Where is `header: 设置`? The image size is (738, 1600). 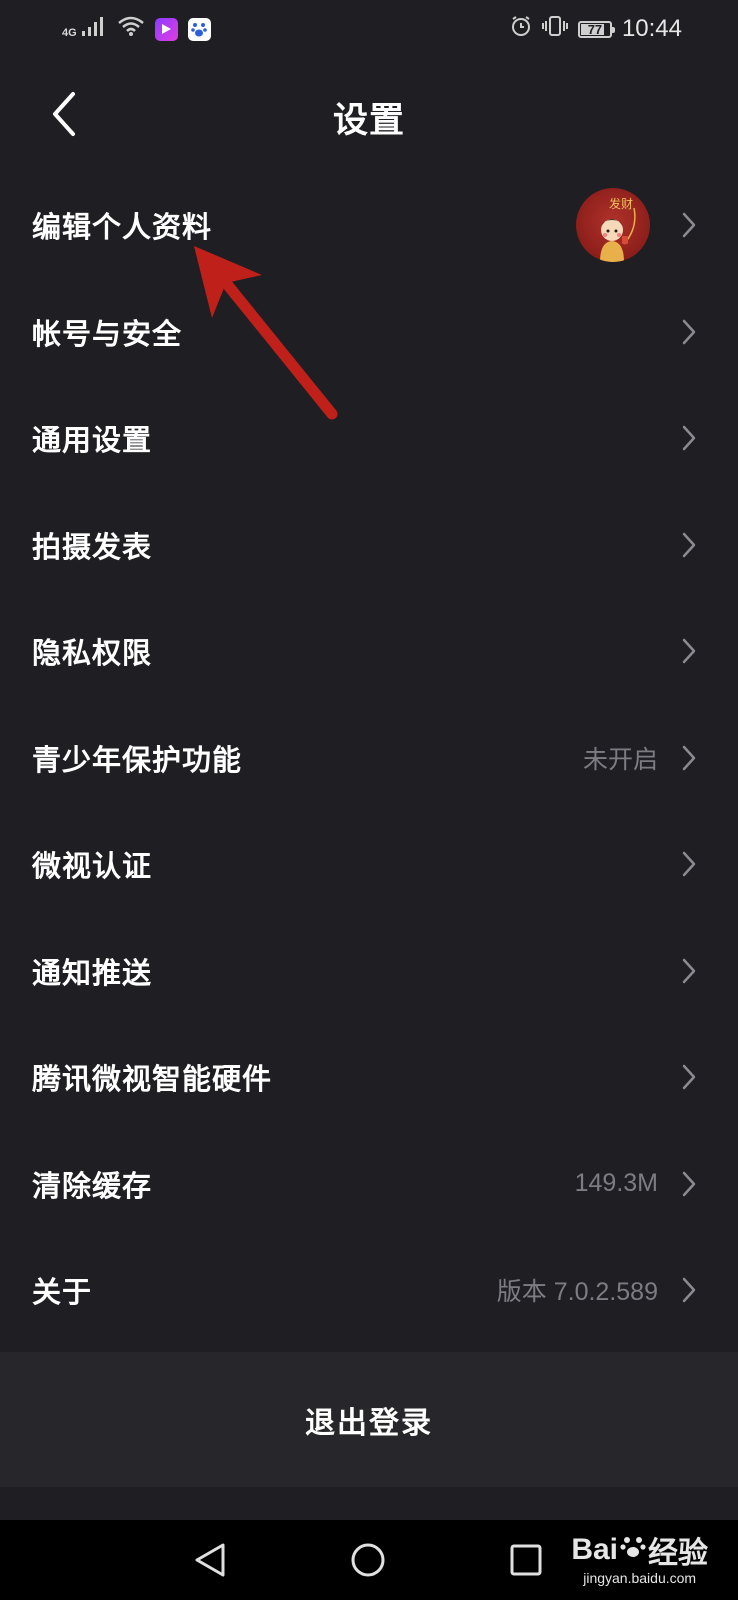 header: 设置 is located at coordinates (369, 116).